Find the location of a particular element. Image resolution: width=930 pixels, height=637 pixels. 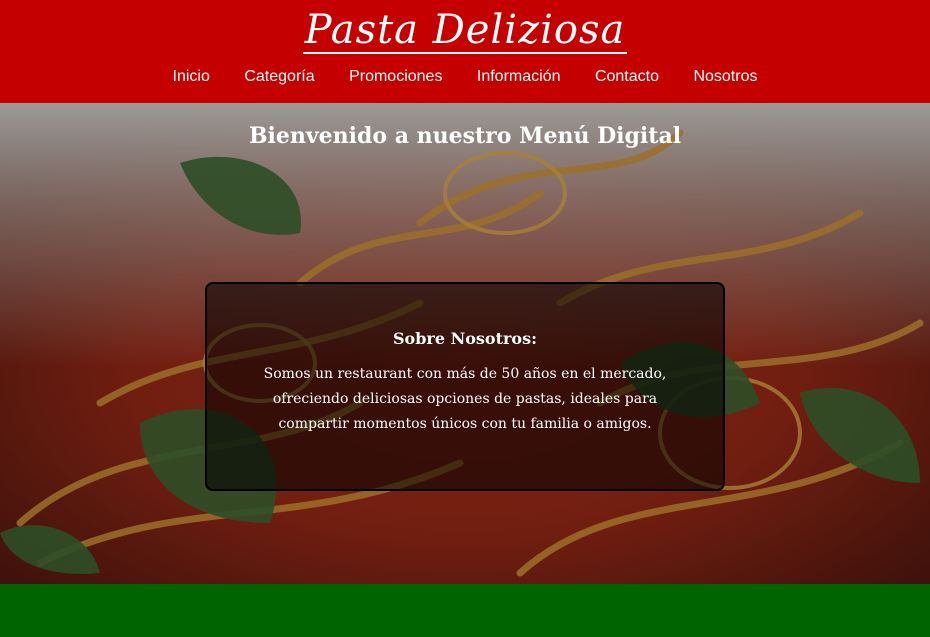

nav-item-contacto: Contacto is located at coordinates (627, 77).